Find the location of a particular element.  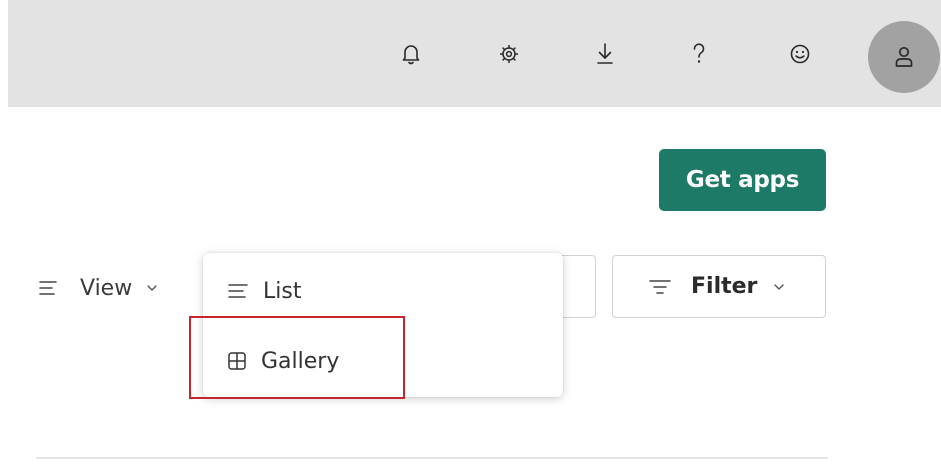

filter-button: Filter is located at coordinates (719, 286).